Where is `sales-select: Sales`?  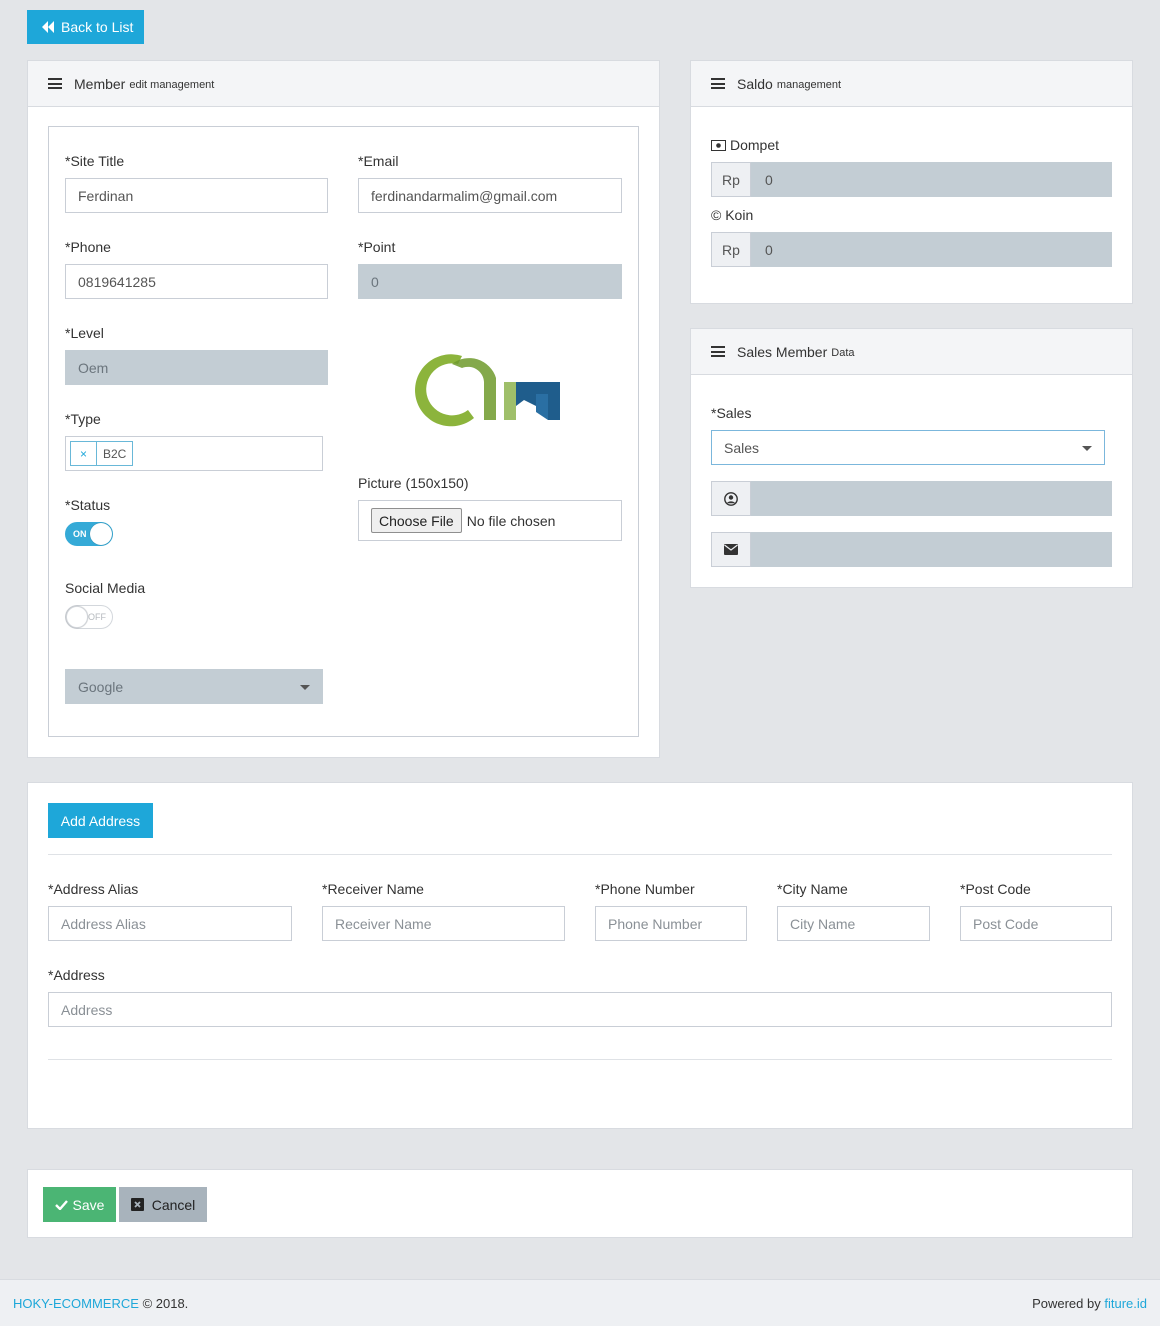
sales-select: Sales is located at coordinates (908, 447).